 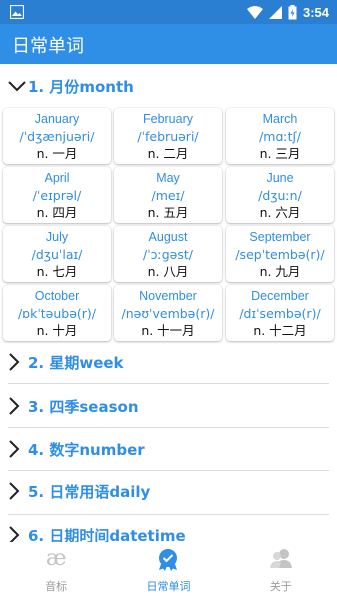 What do you see at coordinates (280, 296) in the screenshot?
I see `word-text: December` at bounding box center [280, 296].